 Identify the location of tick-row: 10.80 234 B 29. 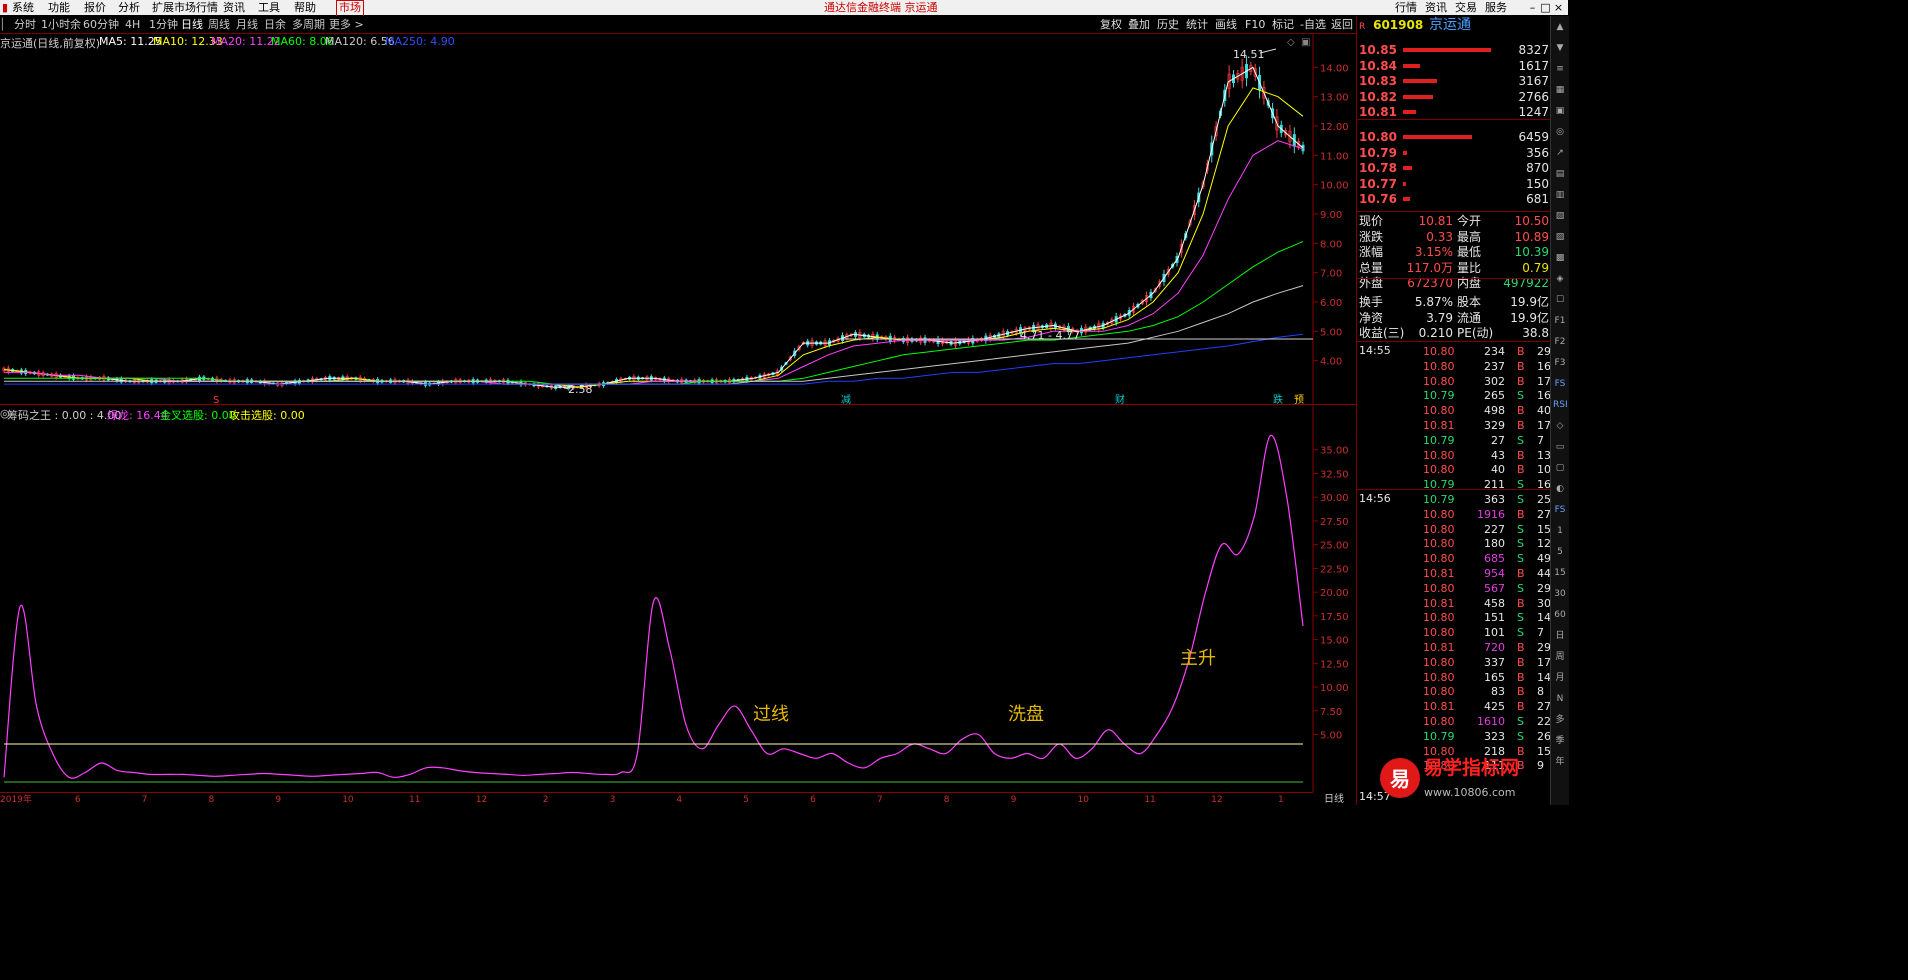
(1455, 351).